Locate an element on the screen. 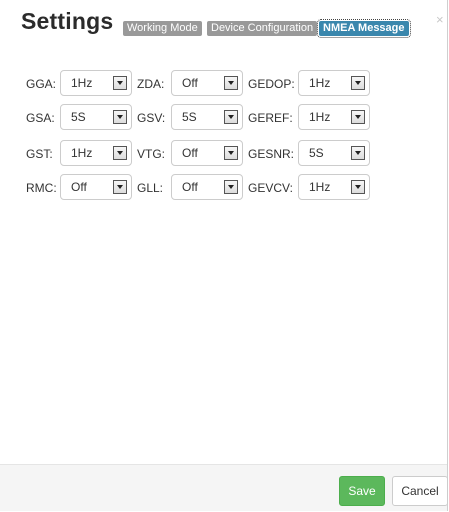  gedop-label: GEDOP: is located at coordinates (271, 84).